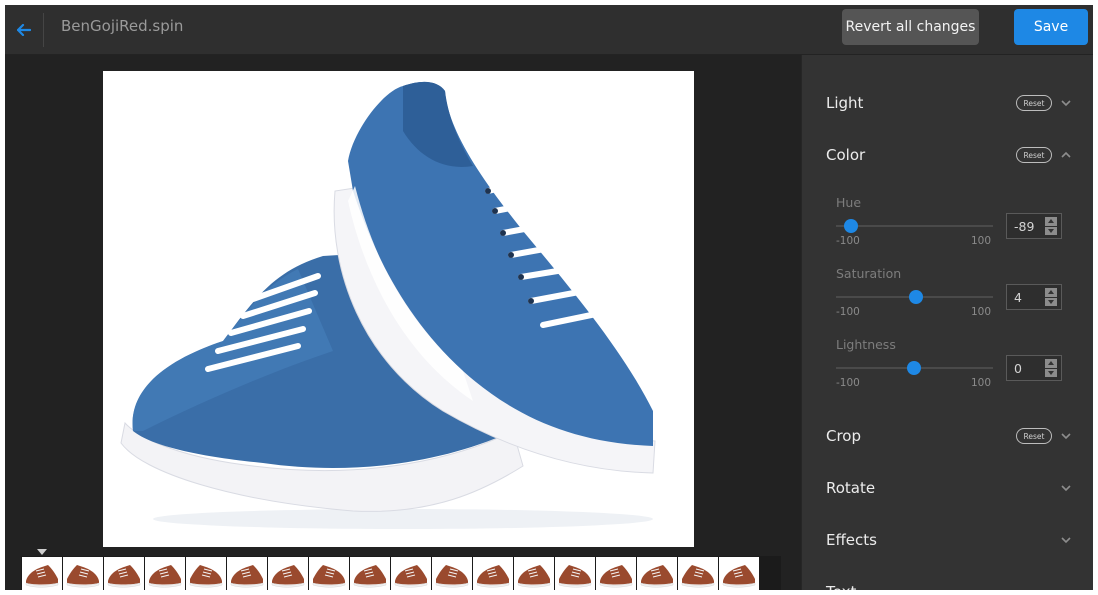 The image size is (1098, 595). Describe the element at coordinates (848, 241) in the screenshot. I see `hue-min-label: -100` at that location.